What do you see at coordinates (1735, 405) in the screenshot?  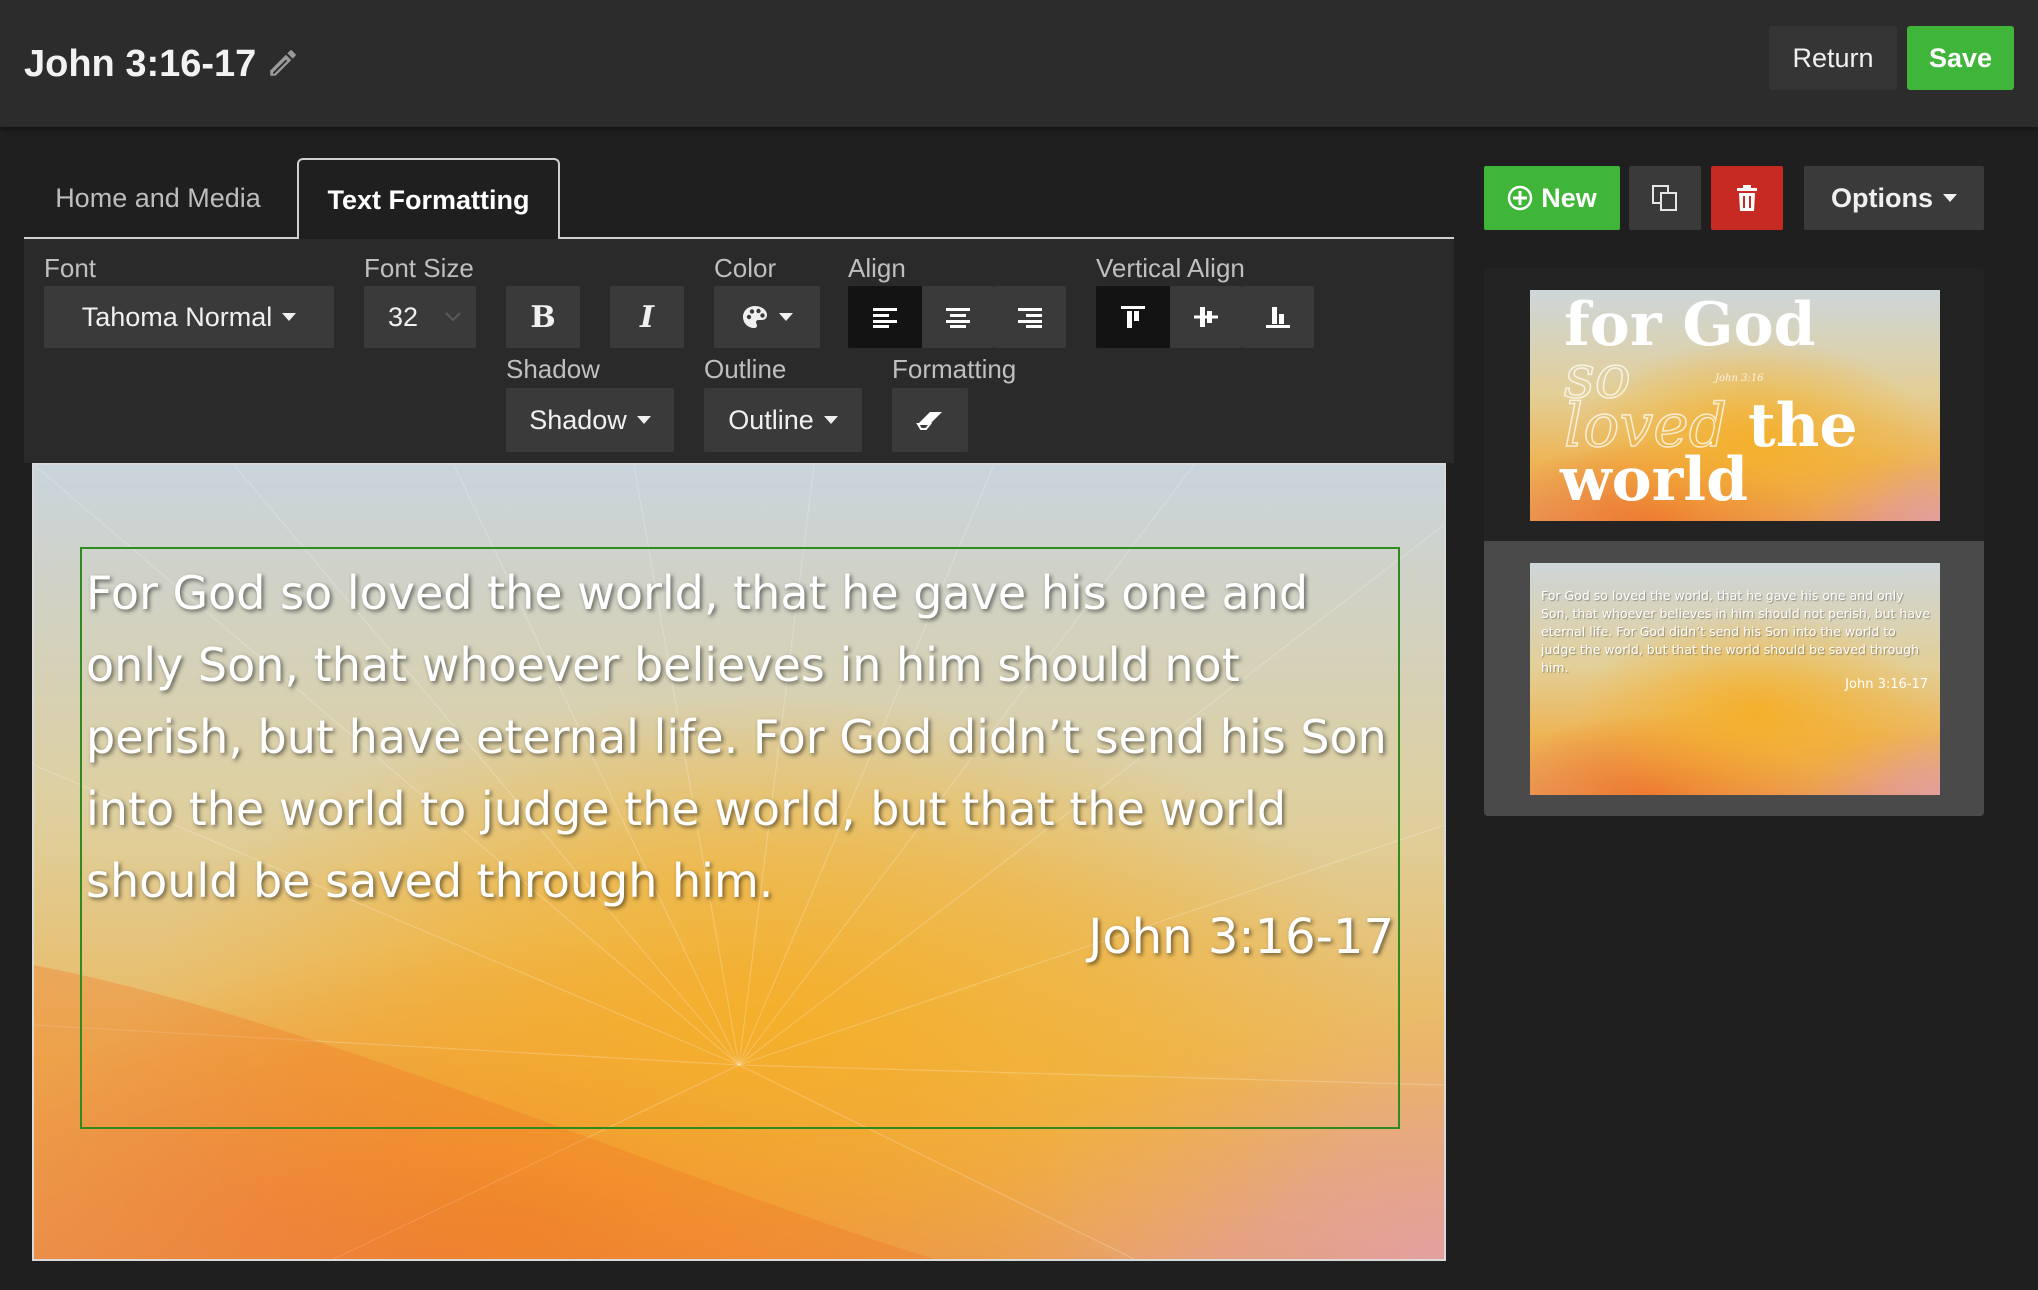 I see `slide-thumbnail-1: for God so John 3:16 loved the world` at bounding box center [1735, 405].